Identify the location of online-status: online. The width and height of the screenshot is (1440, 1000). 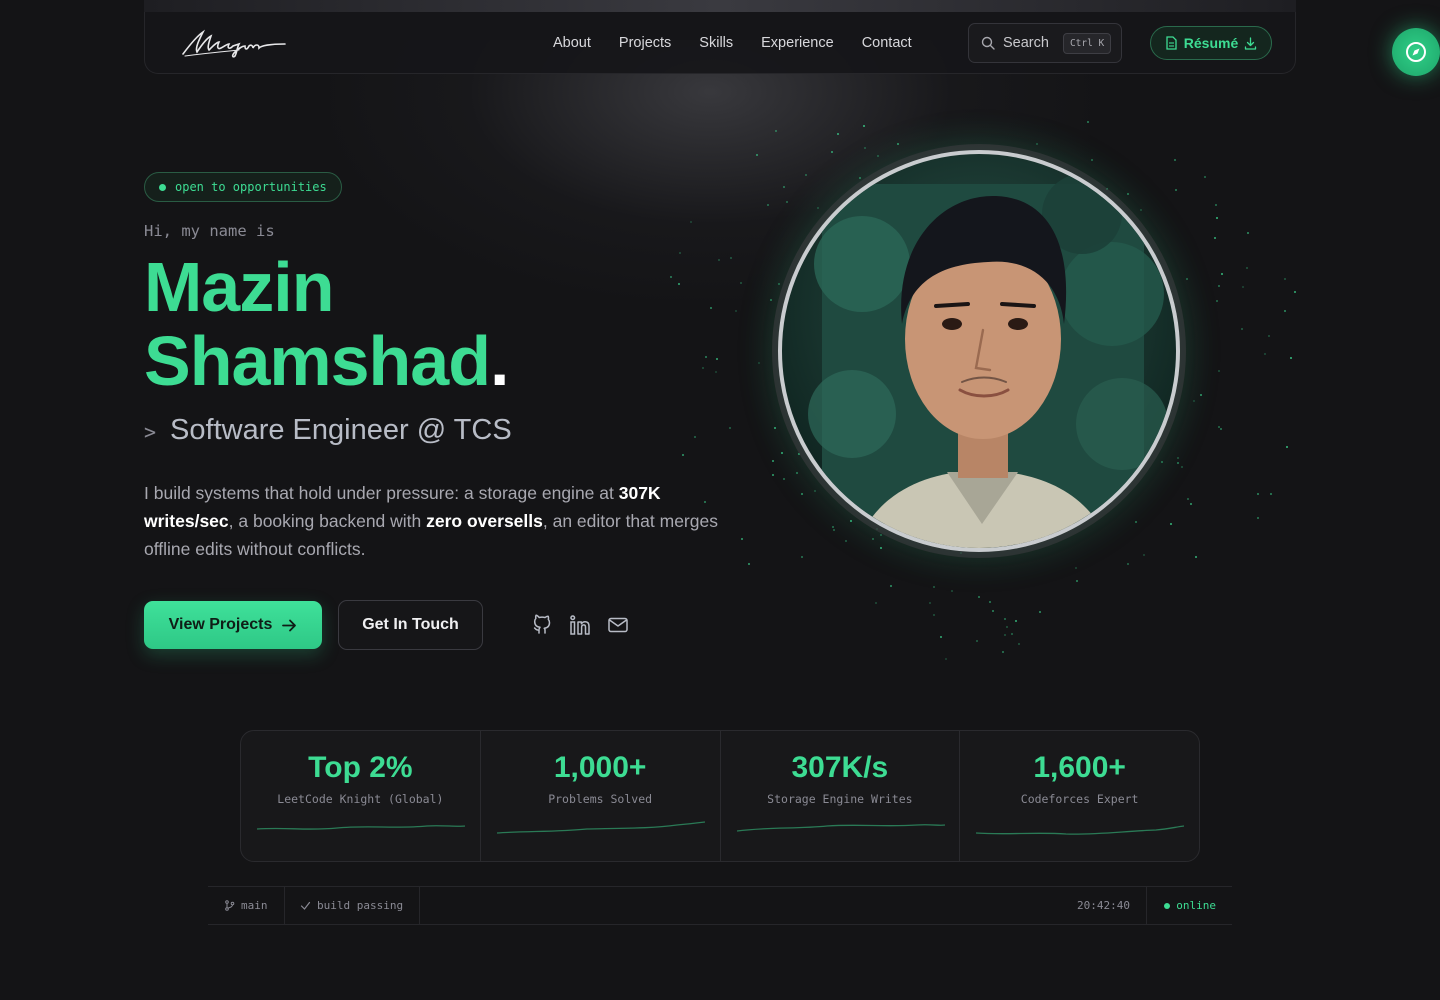
(1190, 905).